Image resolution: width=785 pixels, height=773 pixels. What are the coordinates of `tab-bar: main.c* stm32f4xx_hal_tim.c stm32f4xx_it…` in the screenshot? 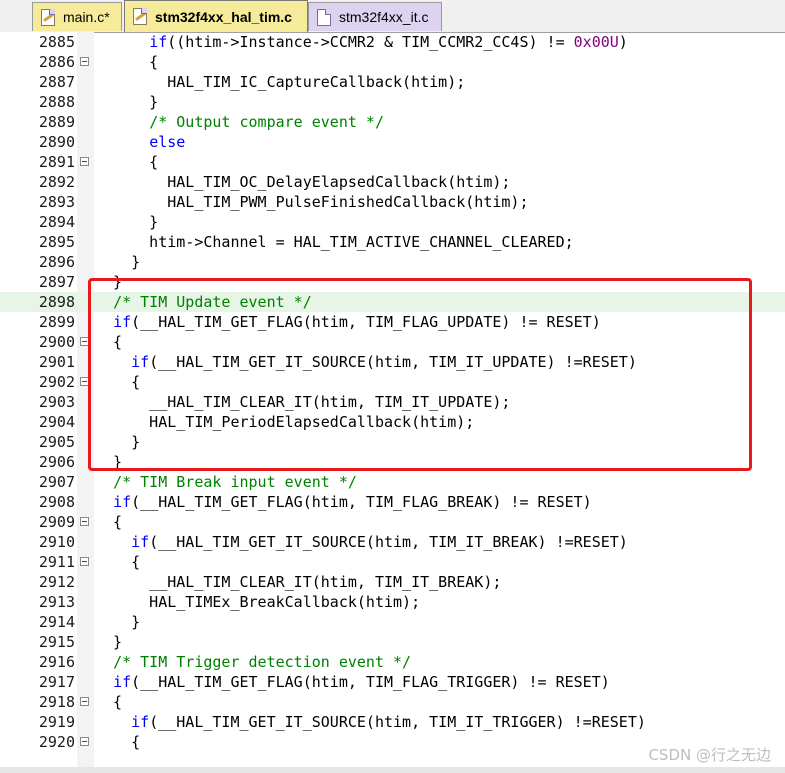 It's located at (392, 16).